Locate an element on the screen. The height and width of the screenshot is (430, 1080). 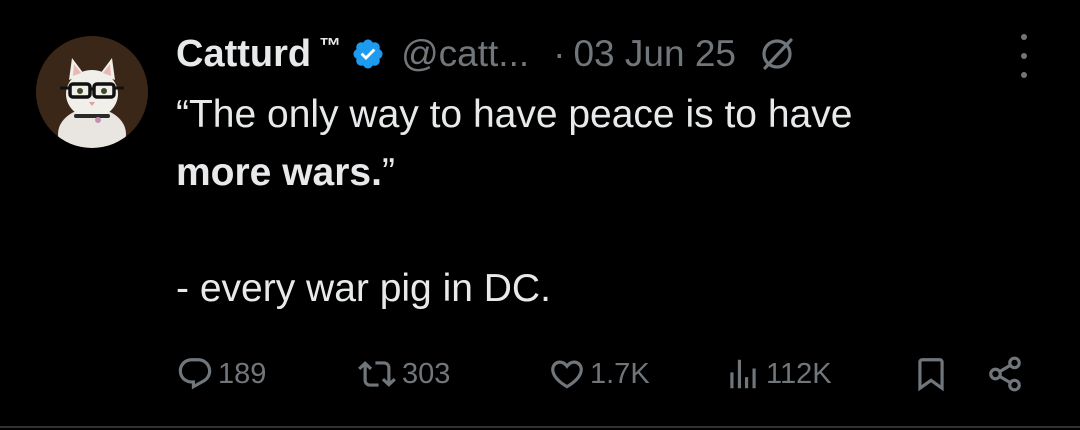
display-name: Catturd is located at coordinates (243, 54).